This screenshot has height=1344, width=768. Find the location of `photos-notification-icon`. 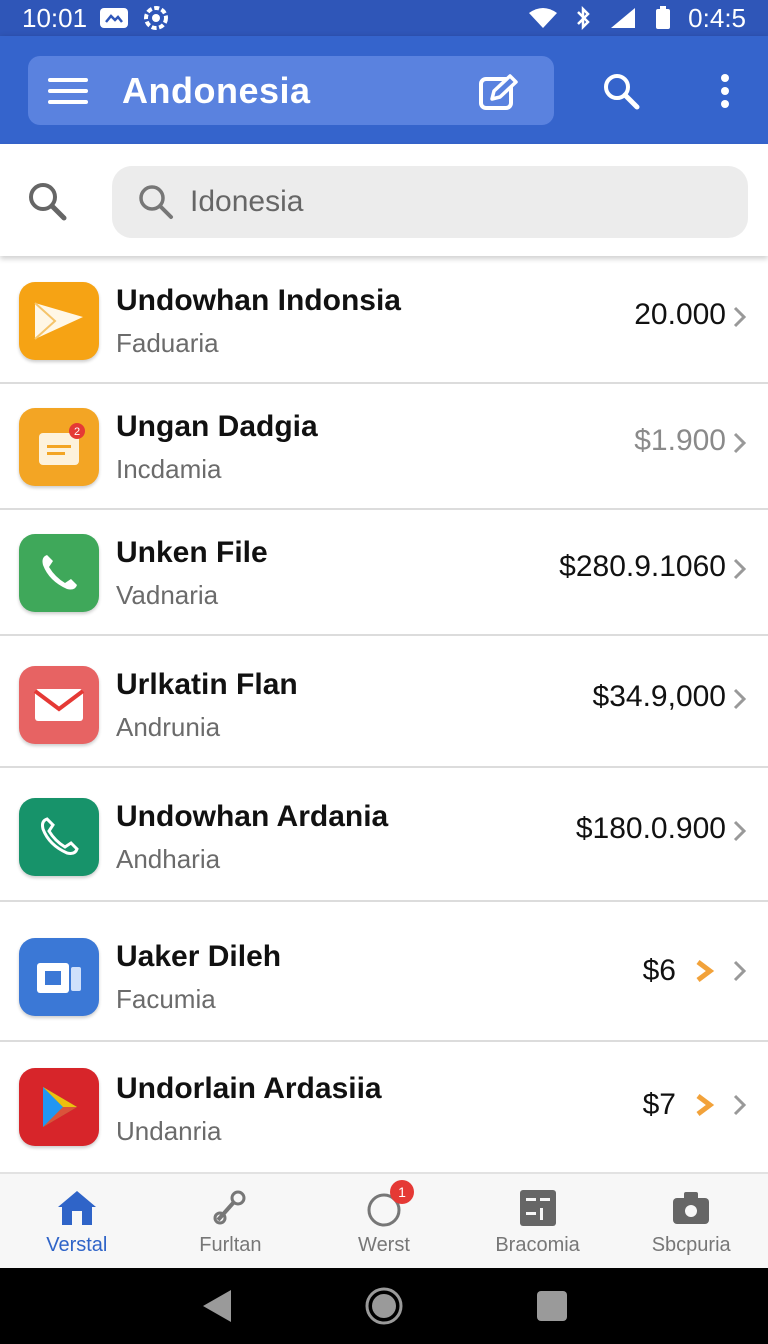

photos-notification-icon is located at coordinates (114, 18).